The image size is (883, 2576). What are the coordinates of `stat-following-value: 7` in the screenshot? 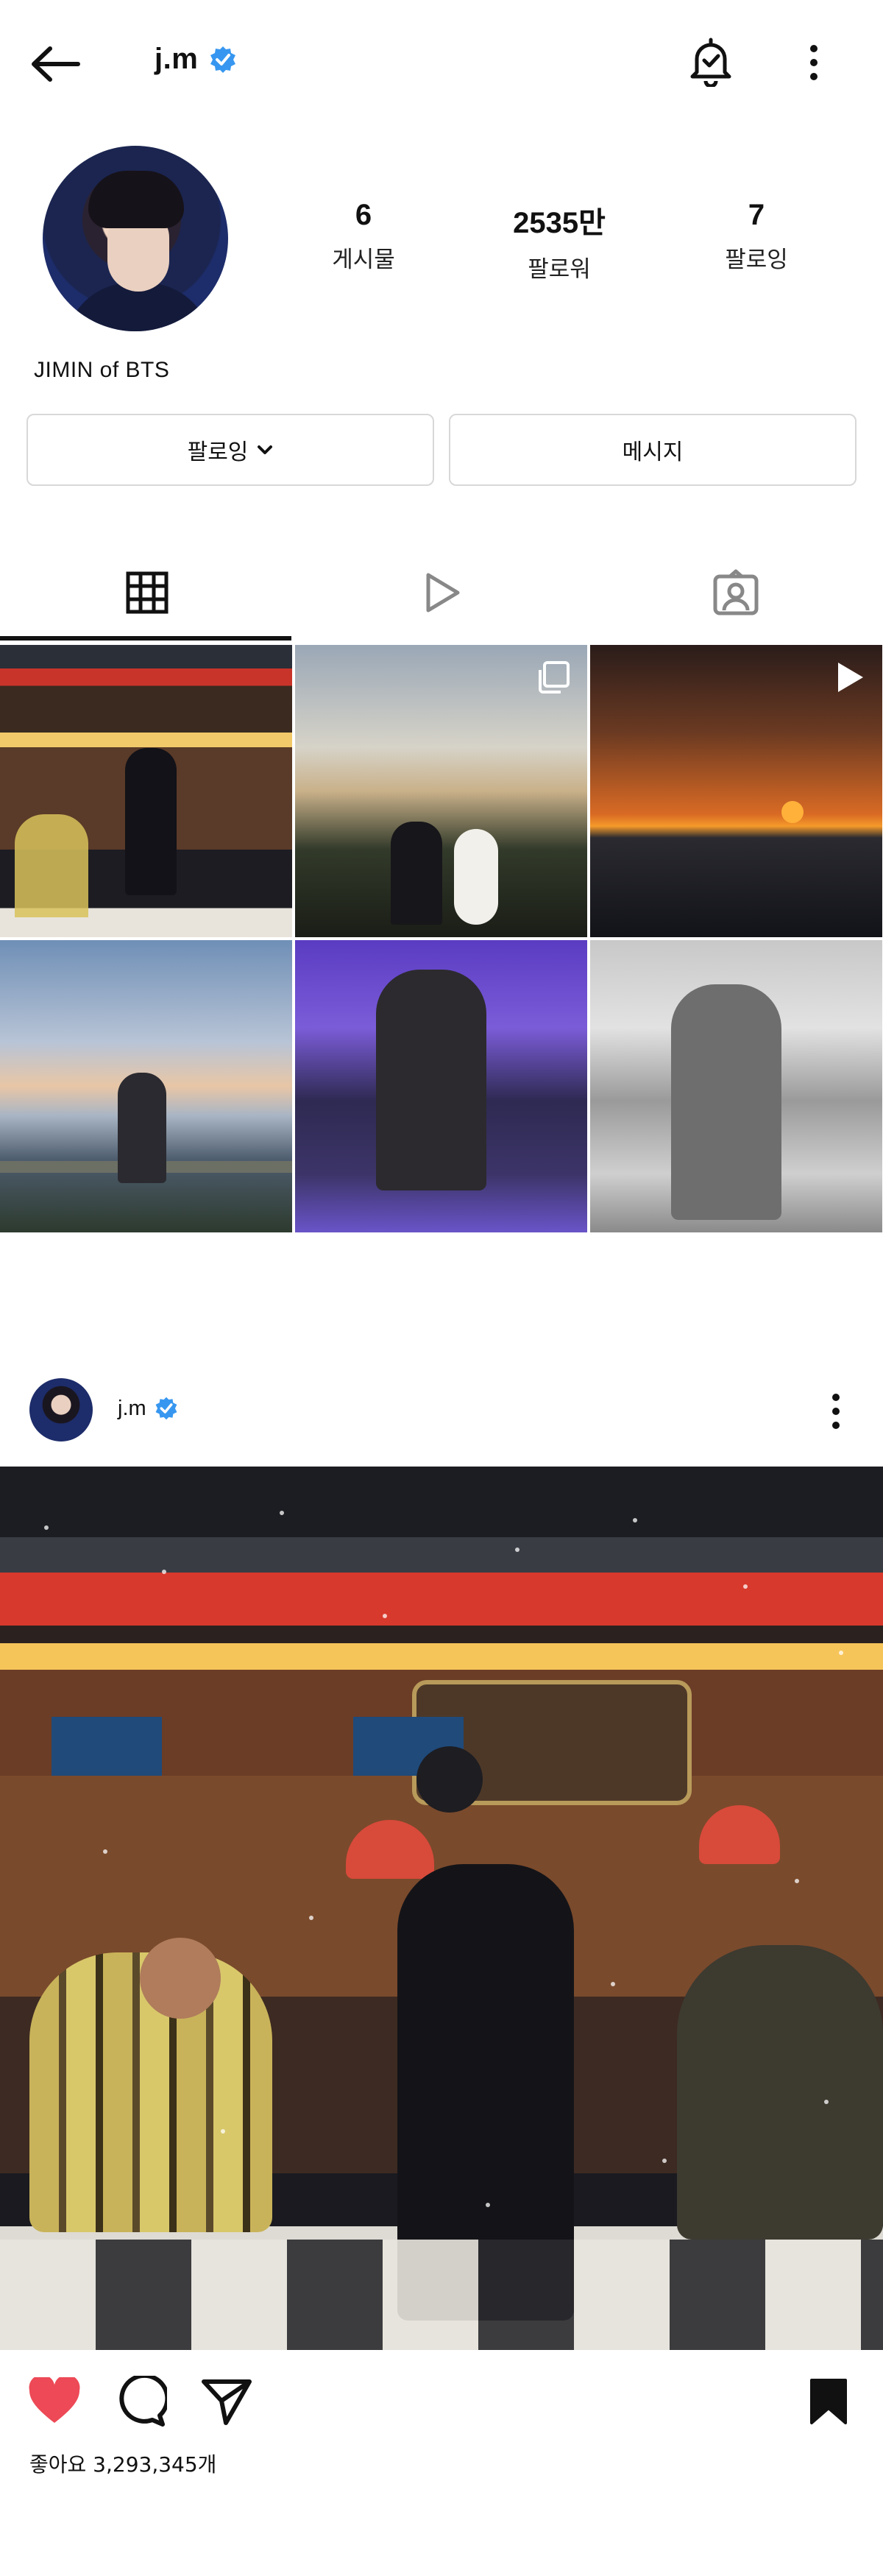 It's located at (756, 215).